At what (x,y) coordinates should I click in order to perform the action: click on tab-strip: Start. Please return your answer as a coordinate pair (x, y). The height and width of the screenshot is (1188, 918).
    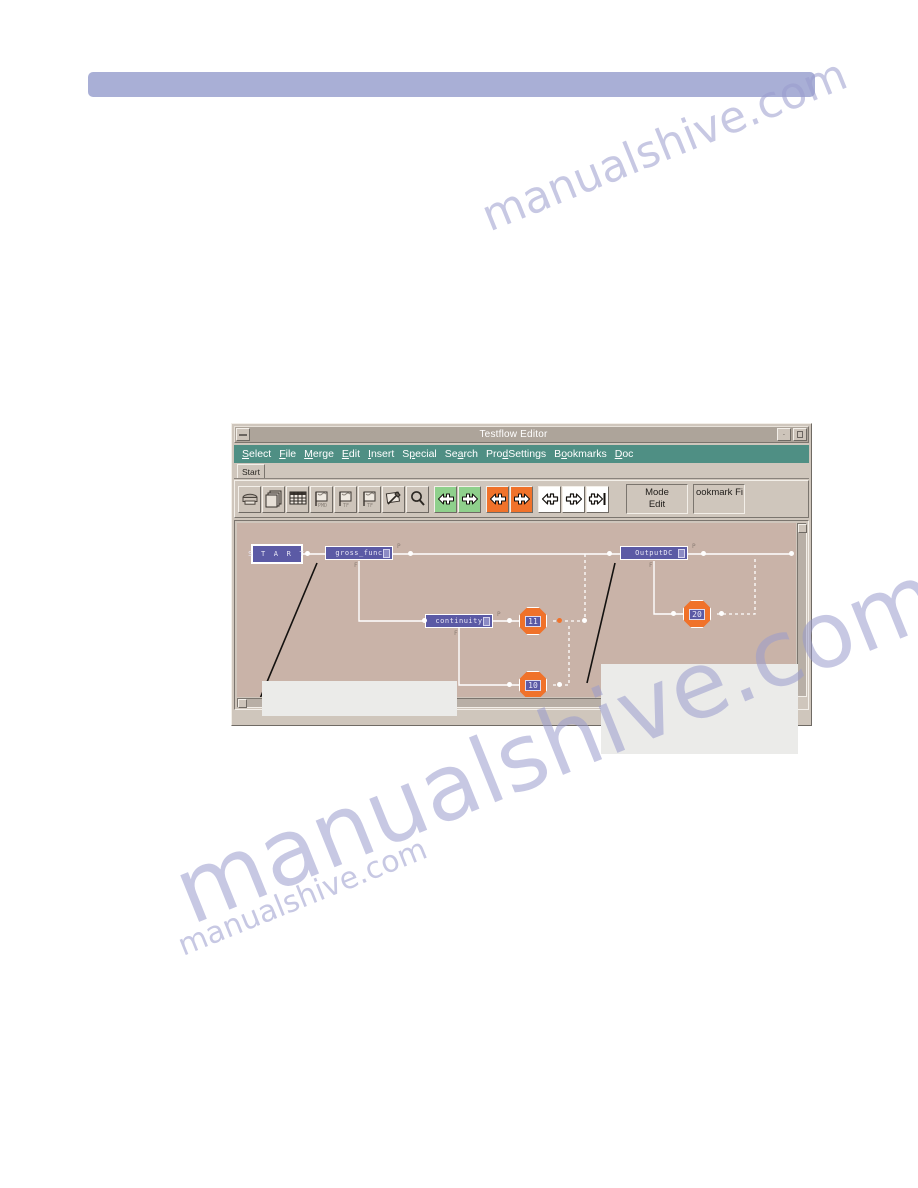
    Looking at the image, I should click on (521, 471).